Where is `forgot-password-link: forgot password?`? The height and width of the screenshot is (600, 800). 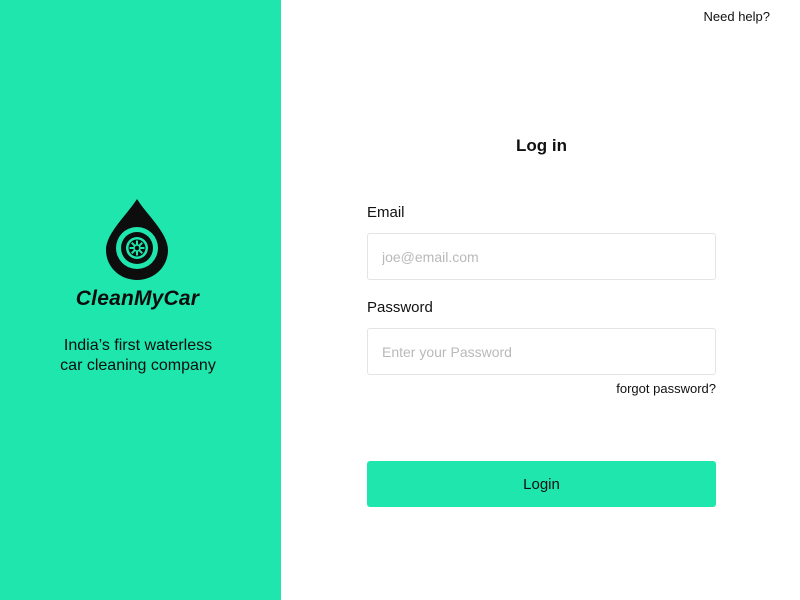
forgot-password-link: forgot password? is located at coordinates (666, 388).